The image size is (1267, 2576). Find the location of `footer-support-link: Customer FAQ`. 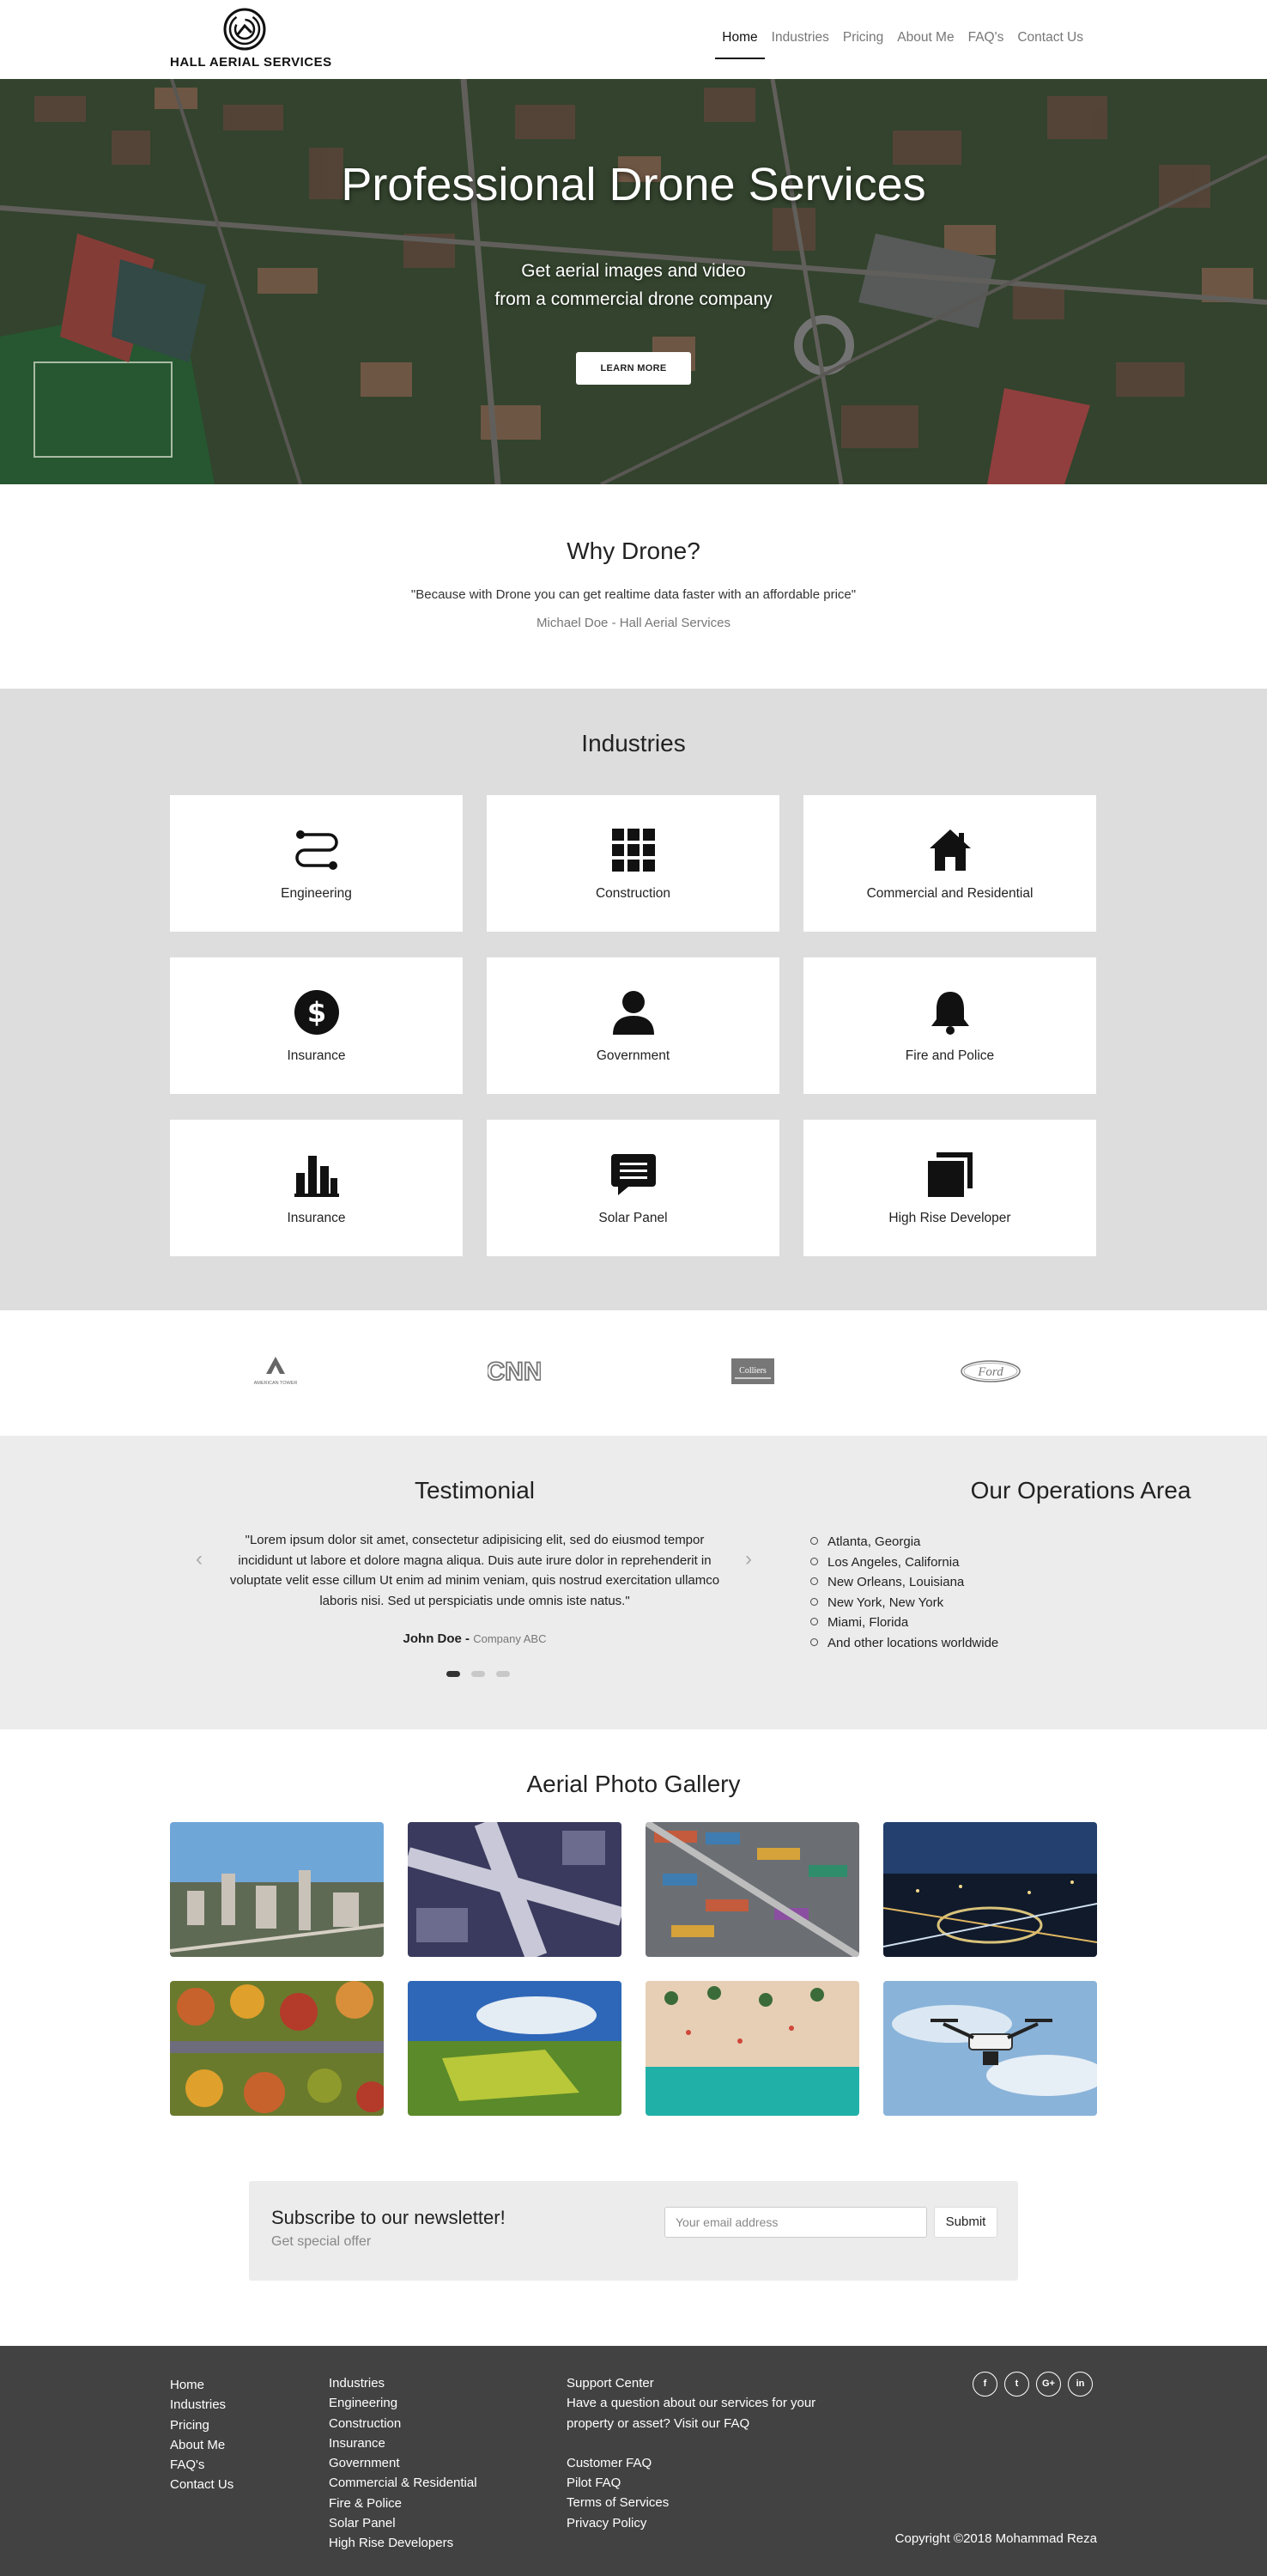

footer-support-link: Customer FAQ is located at coordinates (691, 2463).